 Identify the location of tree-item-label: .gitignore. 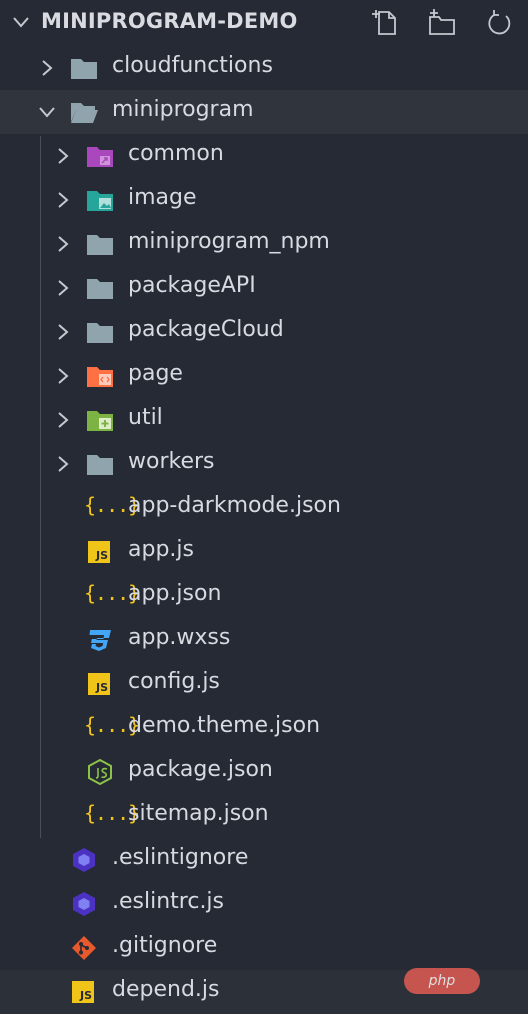
(165, 945).